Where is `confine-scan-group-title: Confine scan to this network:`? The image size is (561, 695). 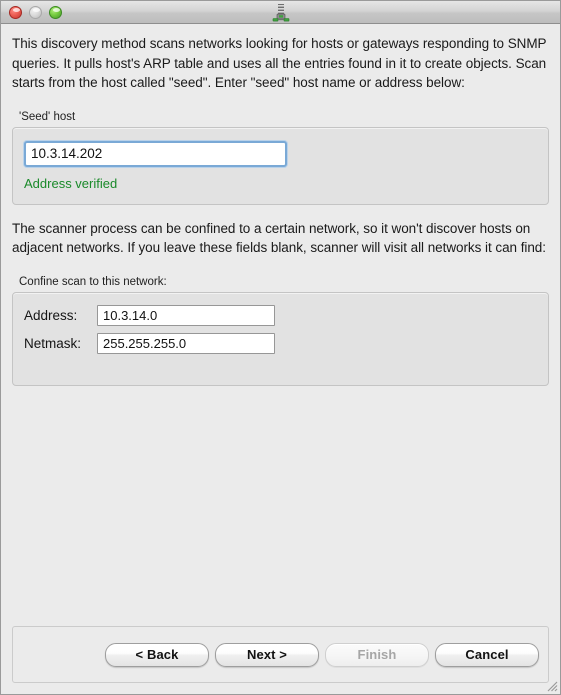 confine-scan-group-title: Confine scan to this network: is located at coordinates (93, 281).